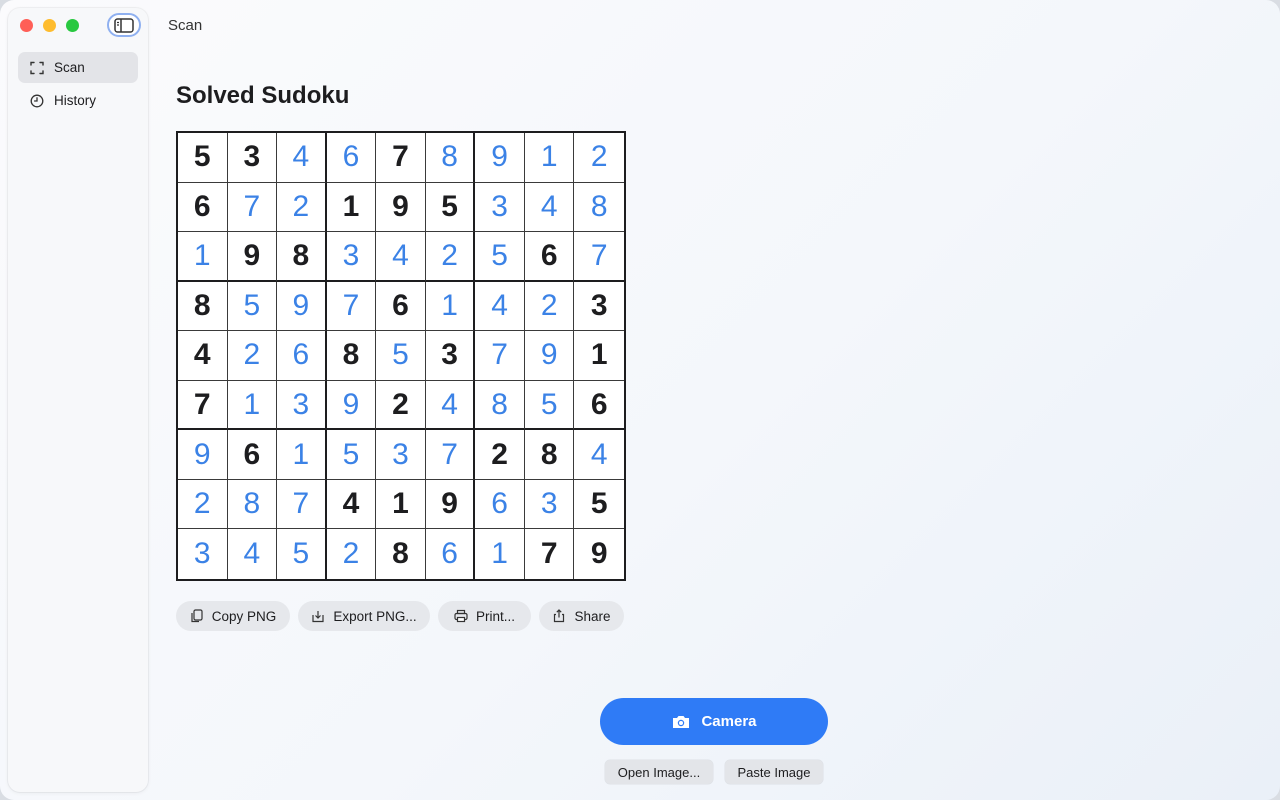 The height and width of the screenshot is (800, 1280). Describe the element at coordinates (49, 25) in the screenshot. I see `minimize-window-button` at that location.